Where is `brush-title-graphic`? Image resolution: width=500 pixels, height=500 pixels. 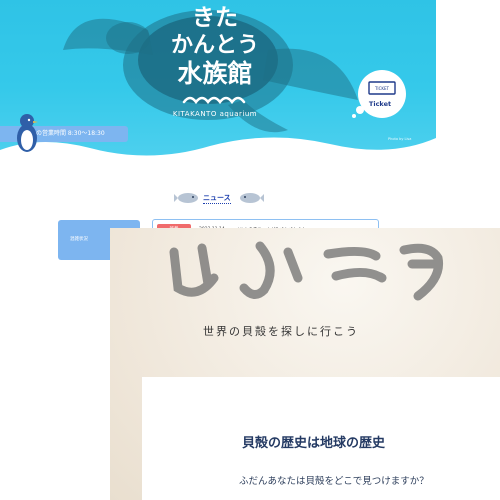
brush-title-graphic is located at coordinates (306, 271).